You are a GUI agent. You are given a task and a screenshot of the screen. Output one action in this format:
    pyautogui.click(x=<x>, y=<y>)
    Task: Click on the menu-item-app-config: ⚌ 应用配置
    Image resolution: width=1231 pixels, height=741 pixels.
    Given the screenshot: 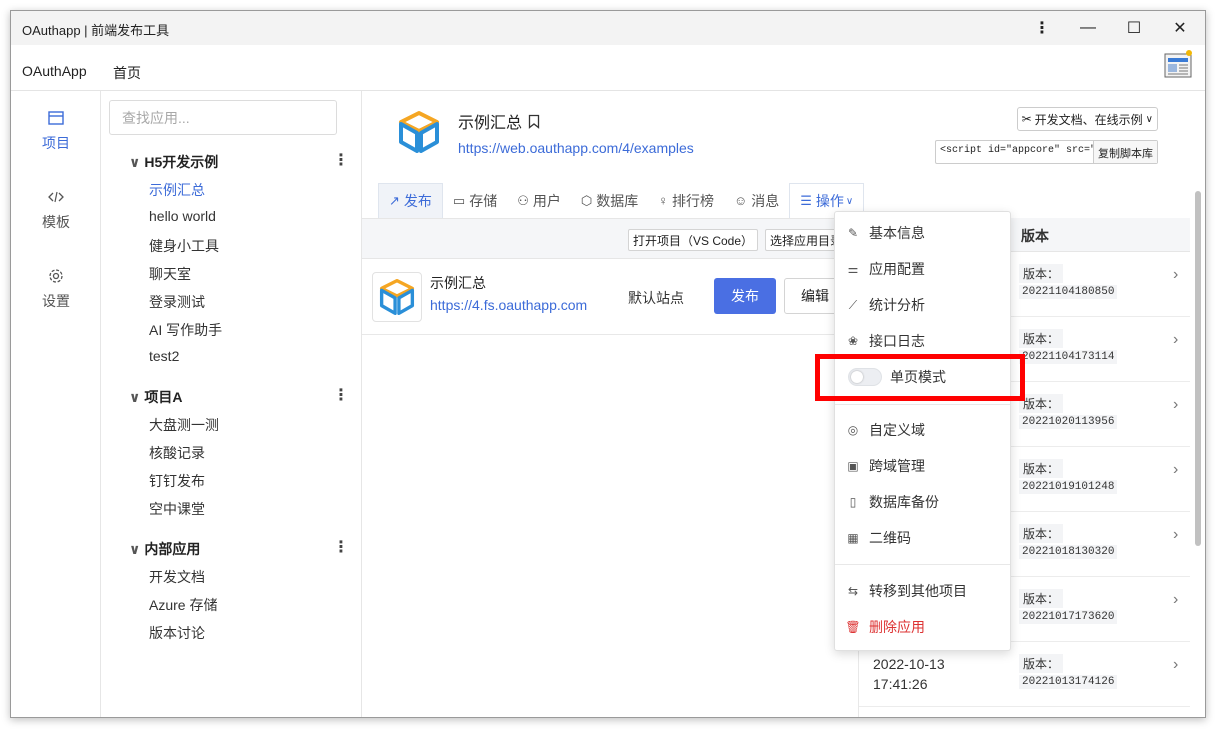 What is the action you would take?
    pyautogui.click(x=922, y=269)
    